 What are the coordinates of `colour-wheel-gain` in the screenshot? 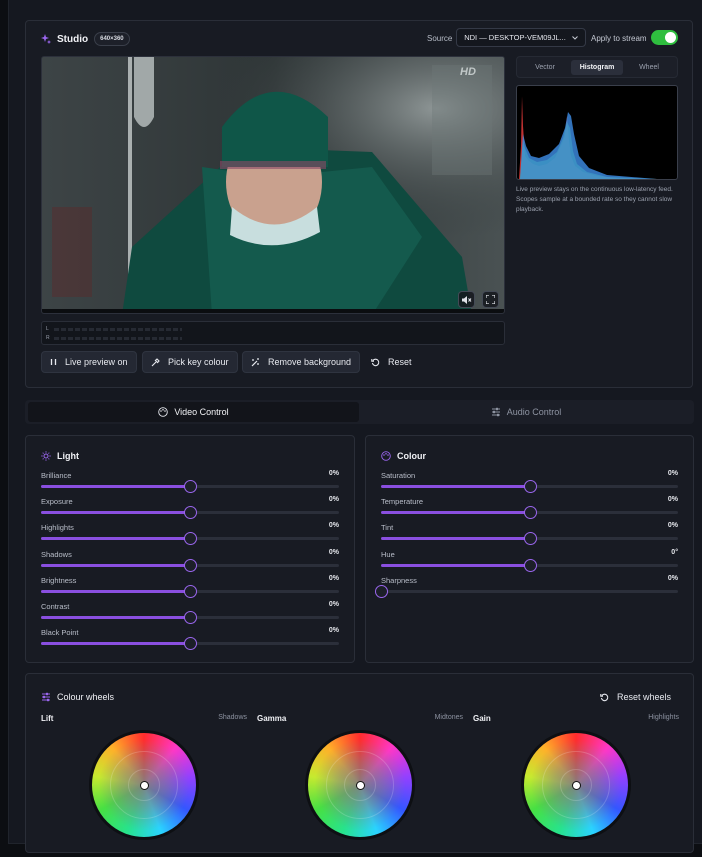 It's located at (576, 785).